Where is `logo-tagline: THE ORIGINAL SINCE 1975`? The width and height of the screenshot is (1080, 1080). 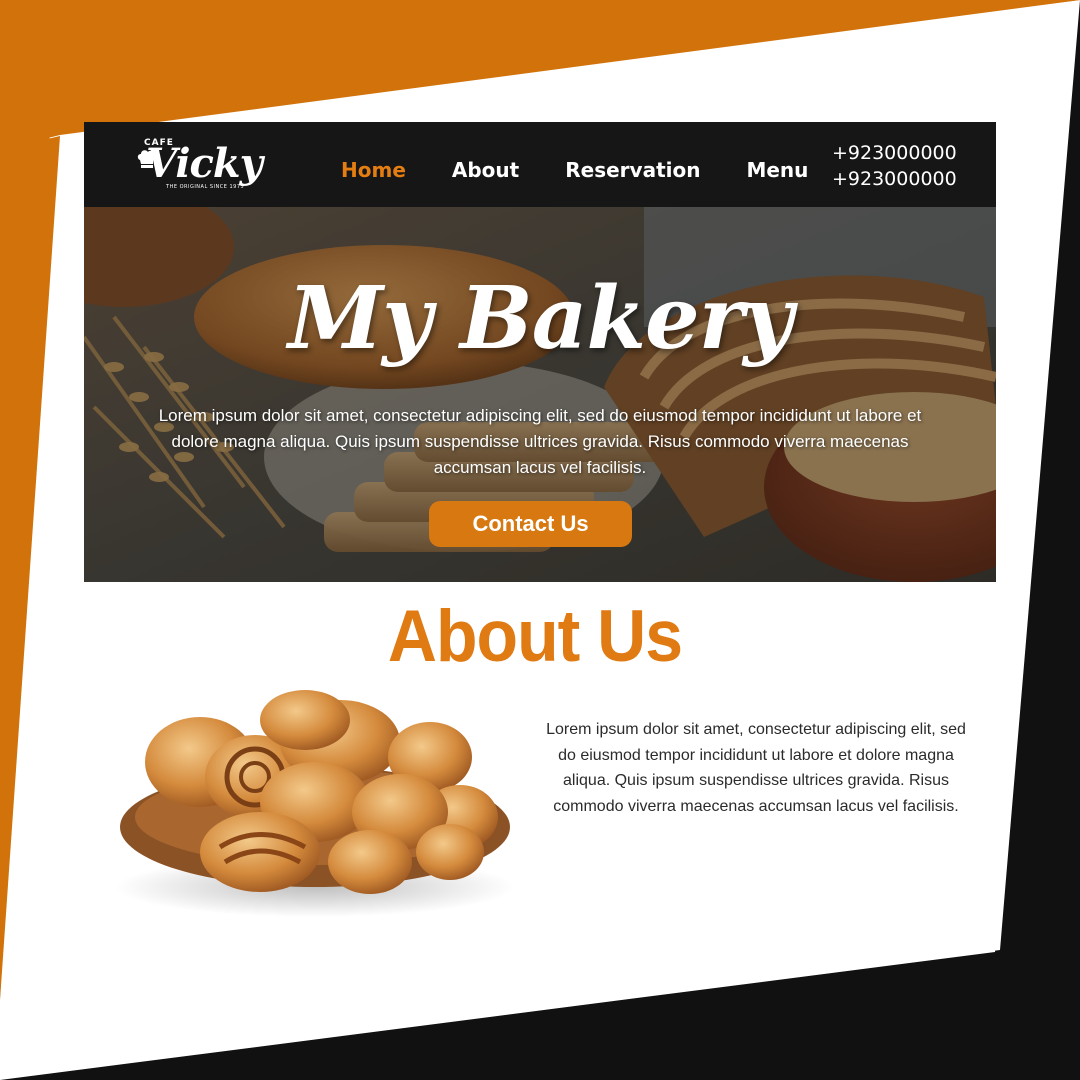
logo-tagline: THE ORIGINAL SINCE 1975 is located at coordinates (205, 187).